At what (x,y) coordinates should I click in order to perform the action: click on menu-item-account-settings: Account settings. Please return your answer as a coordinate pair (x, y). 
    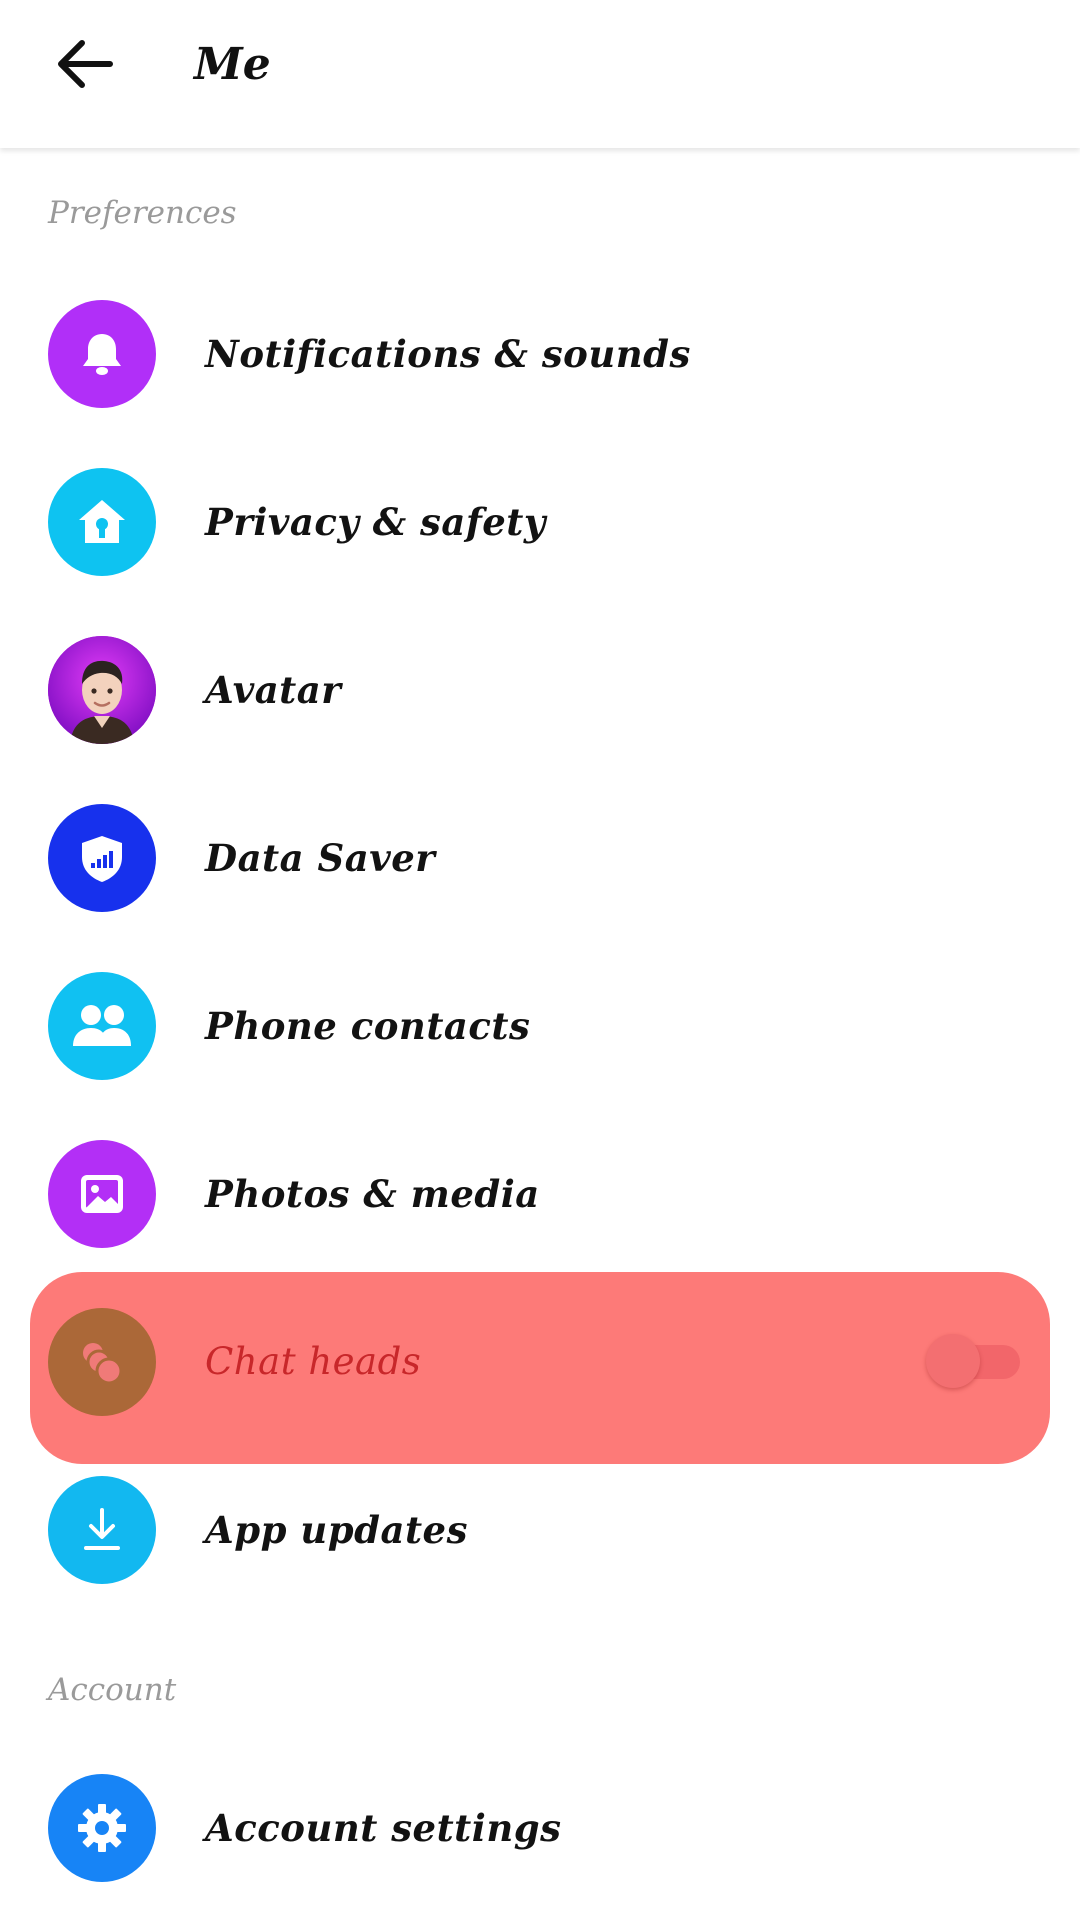
    Looking at the image, I should click on (540, 1828).